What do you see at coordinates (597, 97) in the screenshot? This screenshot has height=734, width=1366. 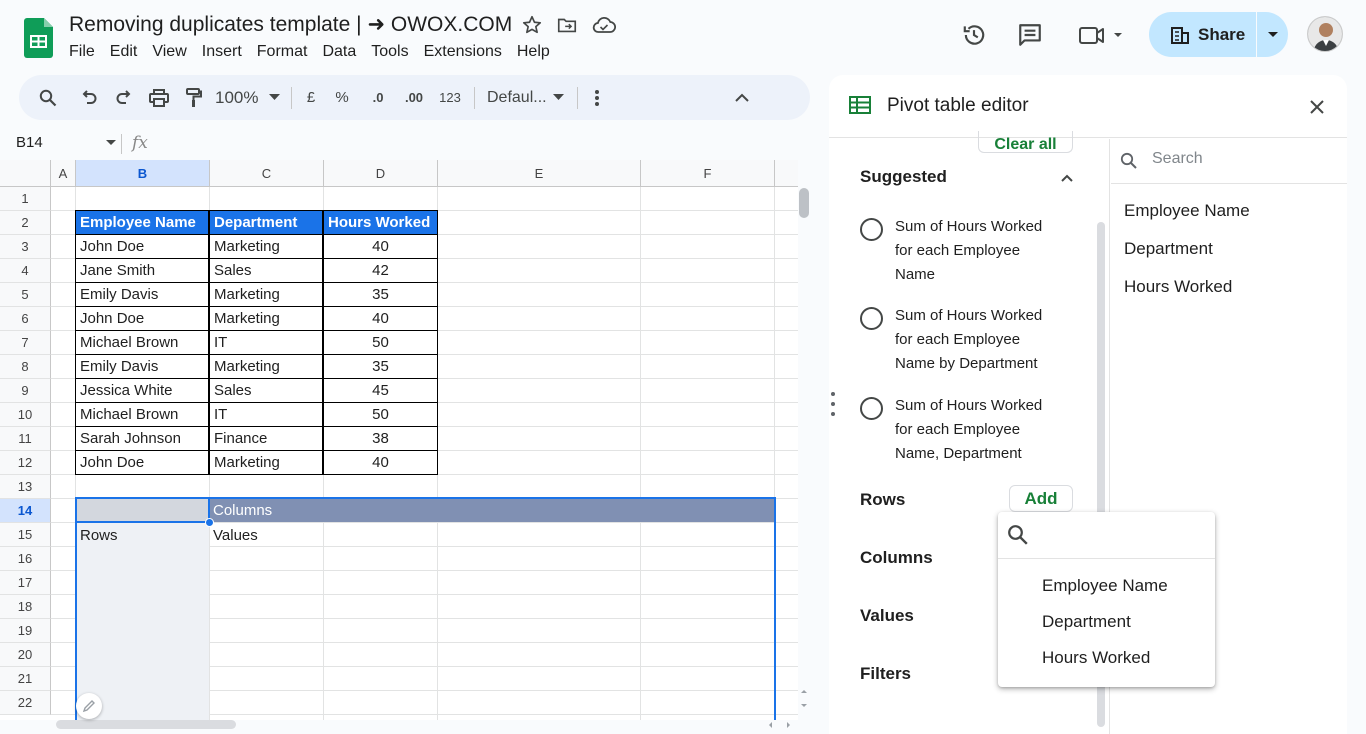 I see `more-options-icon` at bounding box center [597, 97].